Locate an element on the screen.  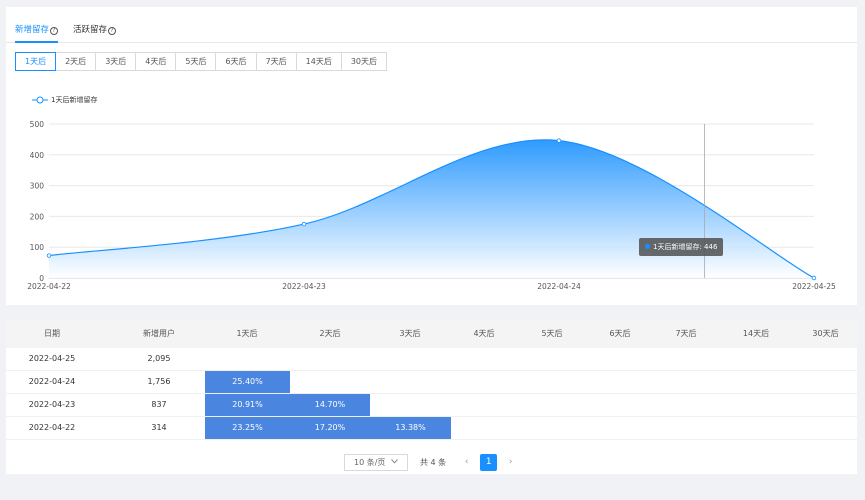
cell-date: 2022-04-22 is located at coordinates (52, 427).